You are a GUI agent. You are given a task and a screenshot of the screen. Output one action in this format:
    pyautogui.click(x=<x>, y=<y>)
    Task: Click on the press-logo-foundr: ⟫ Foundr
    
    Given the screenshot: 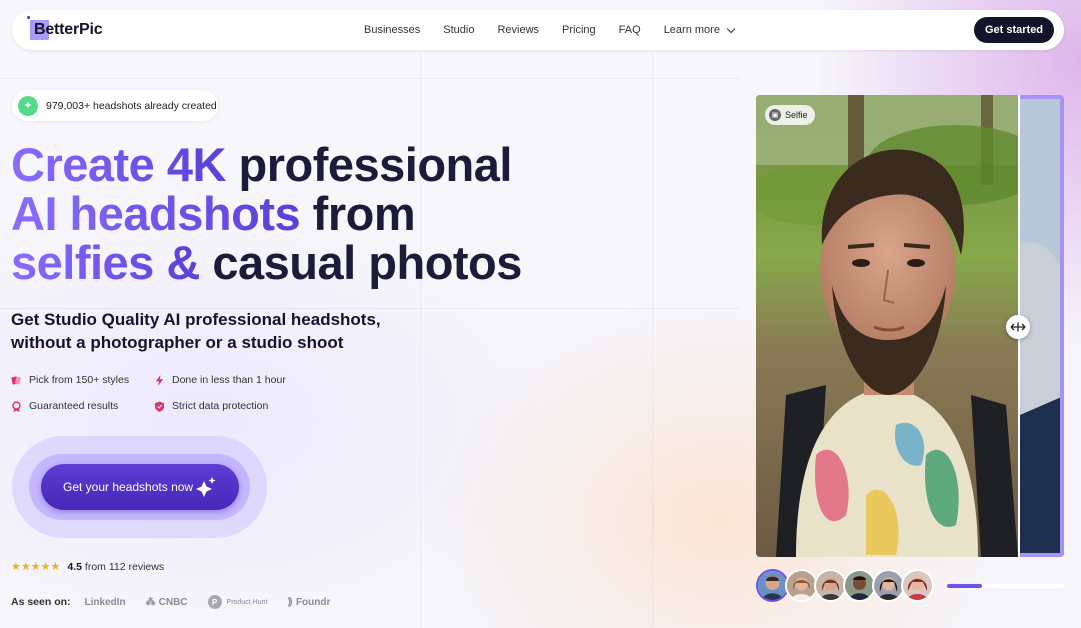 What is the action you would take?
    pyautogui.click(x=308, y=602)
    